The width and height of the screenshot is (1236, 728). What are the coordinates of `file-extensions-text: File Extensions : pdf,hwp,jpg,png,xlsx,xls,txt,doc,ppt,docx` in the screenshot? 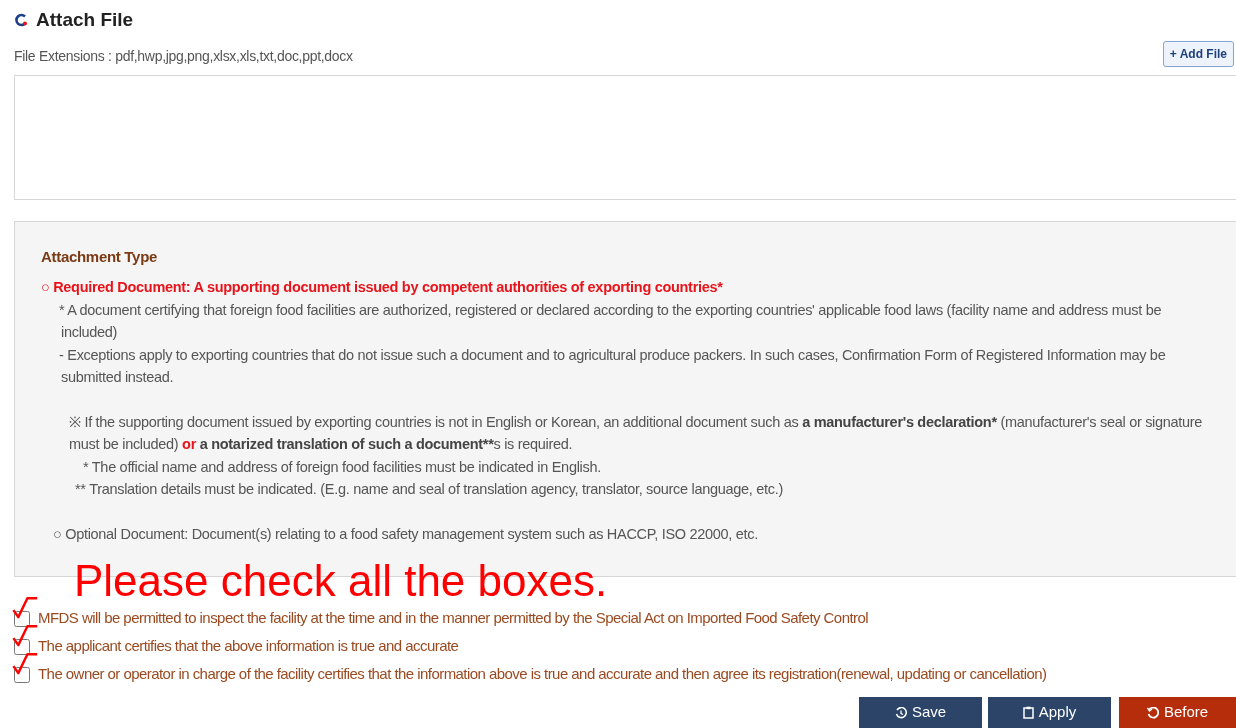 It's located at (183, 56).